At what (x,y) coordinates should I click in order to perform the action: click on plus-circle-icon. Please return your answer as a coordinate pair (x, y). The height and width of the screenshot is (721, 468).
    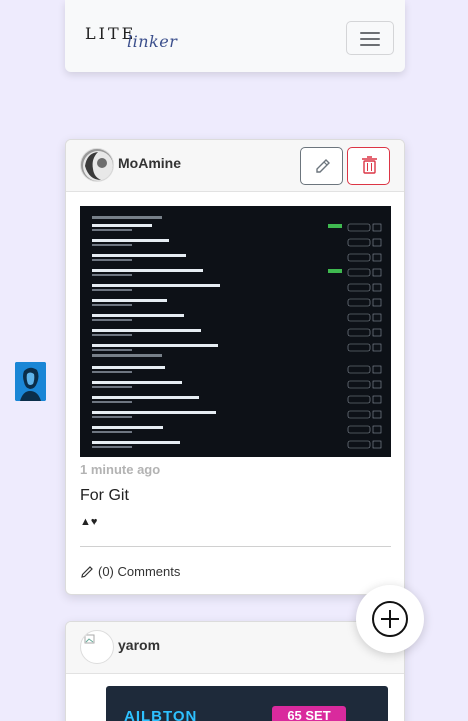
    Looking at the image, I should click on (390, 619).